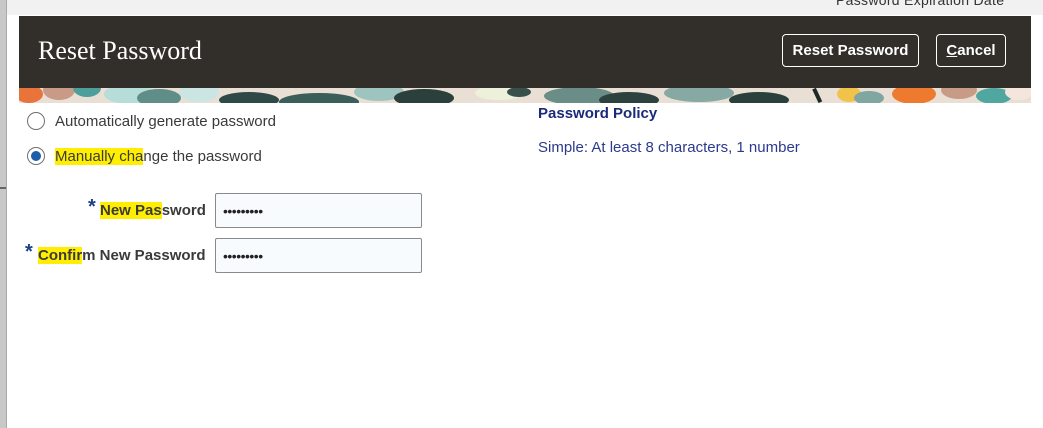 This screenshot has height=428, width=1043. What do you see at coordinates (183, 210) in the screenshot?
I see `new-password-label-rest: sword` at bounding box center [183, 210].